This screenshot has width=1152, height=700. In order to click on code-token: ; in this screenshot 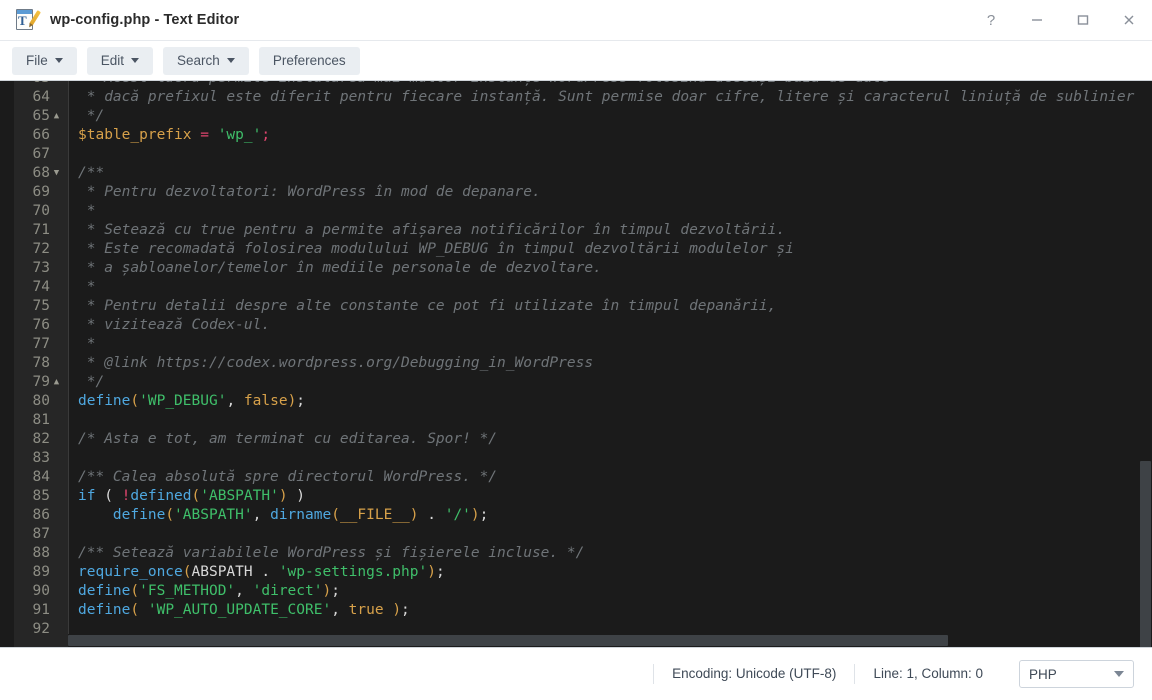, I will do `click(440, 572)`.